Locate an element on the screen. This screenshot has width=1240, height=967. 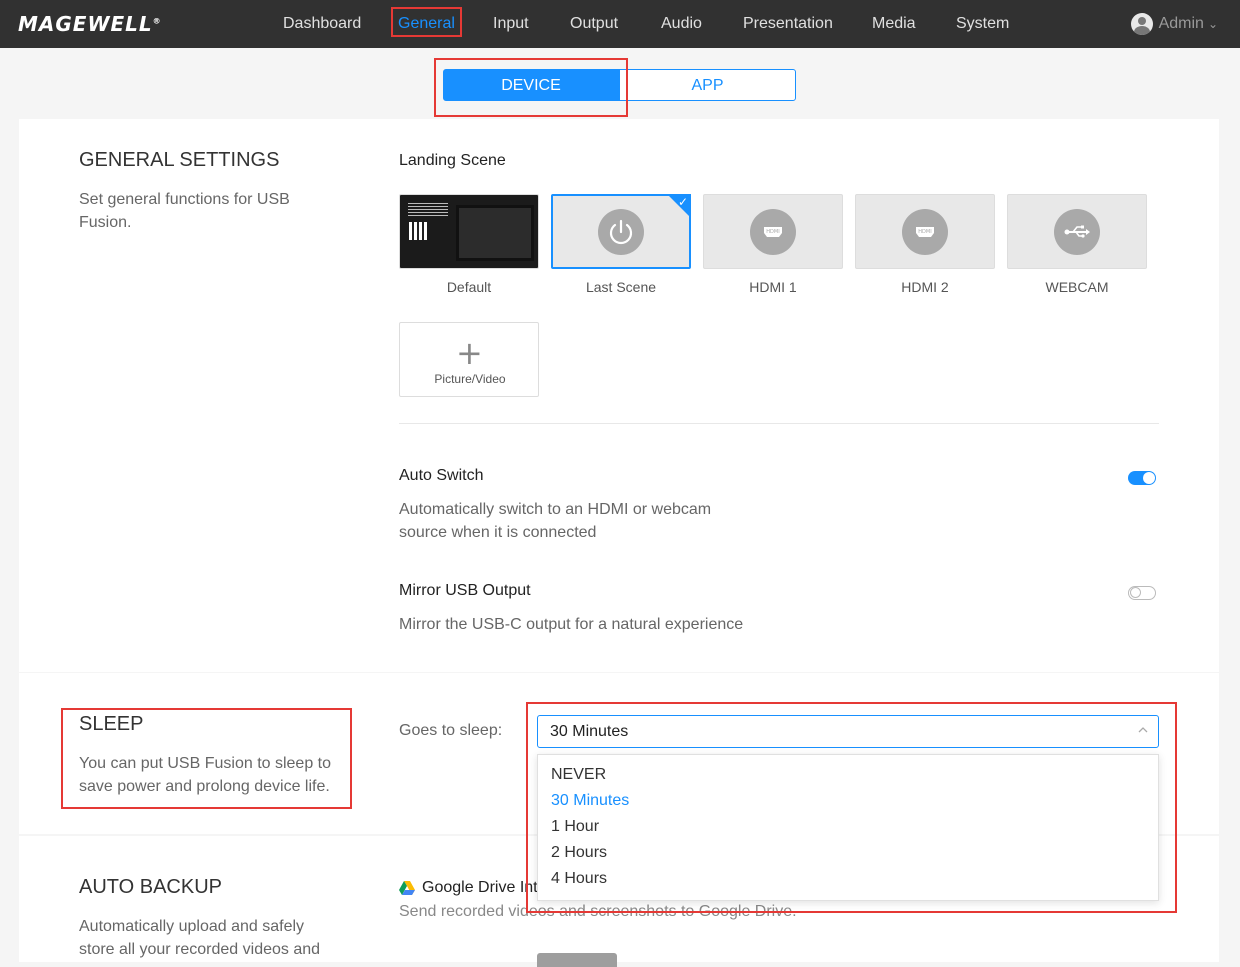
tablet-screen-image is located at coordinates (495, 233).